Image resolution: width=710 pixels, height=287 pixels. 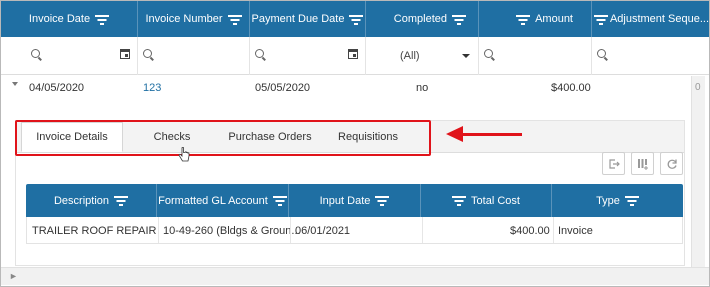 I want to click on col-header-formatted-gl-account: Formatted GL Account, so click(x=223, y=200).